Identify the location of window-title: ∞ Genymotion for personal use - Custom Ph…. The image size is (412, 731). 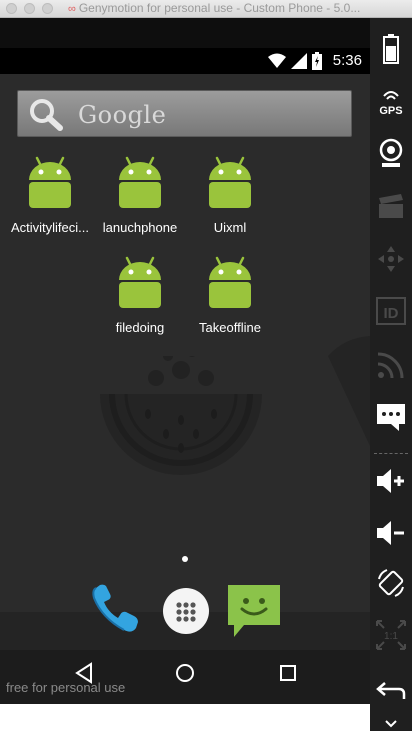
(214, 8).